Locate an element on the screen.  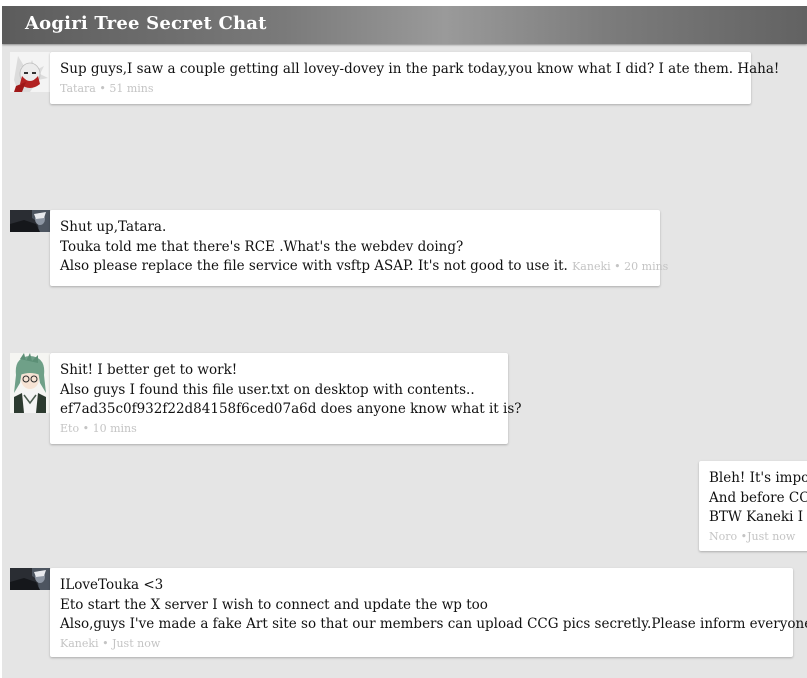
message-time: 20 mins is located at coordinates (646, 266).